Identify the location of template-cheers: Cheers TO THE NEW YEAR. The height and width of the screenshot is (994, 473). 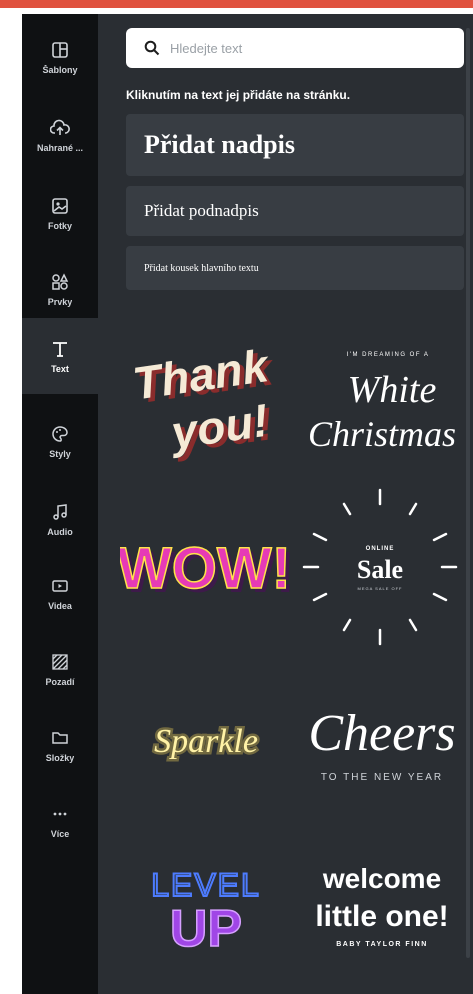
(383, 740).